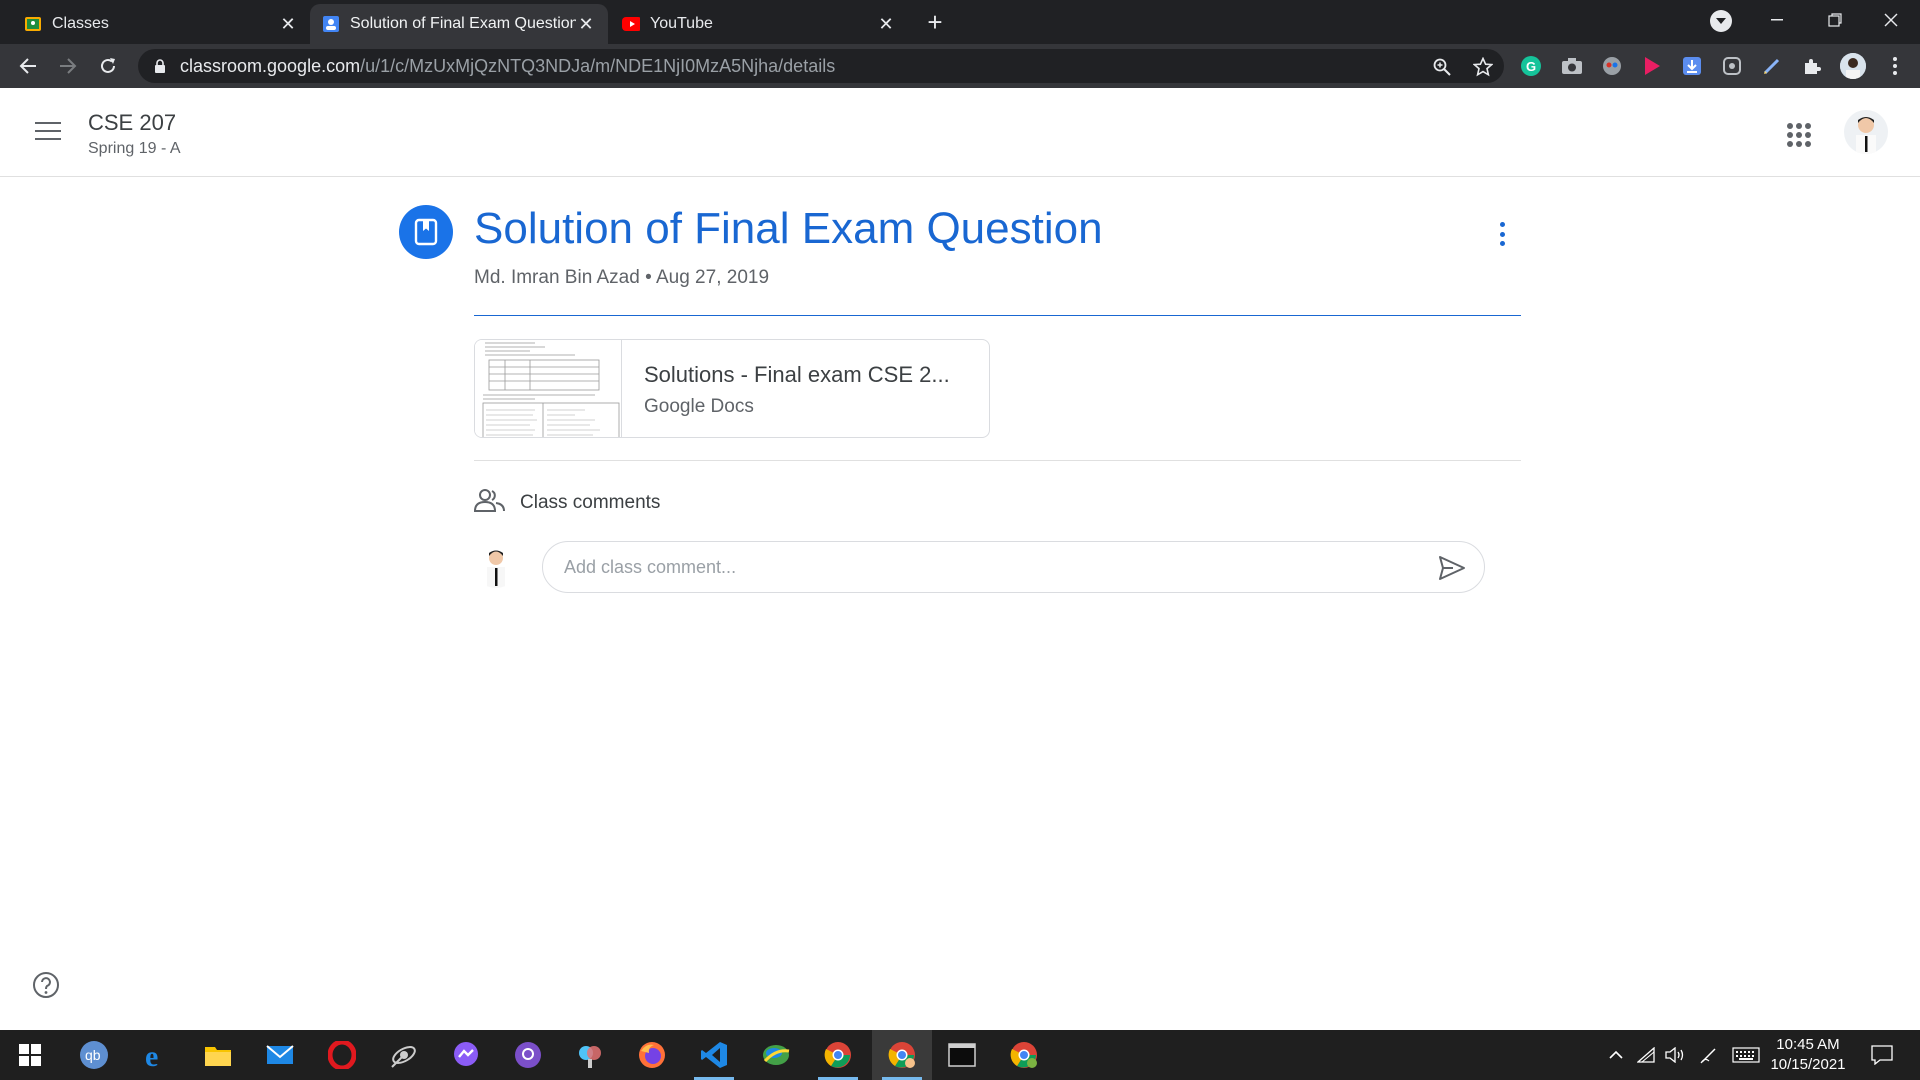 The width and height of the screenshot is (1920, 1080). What do you see at coordinates (1572, 66) in the screenshot?
I see `camera-icon` at bounding box center [1572, 66].